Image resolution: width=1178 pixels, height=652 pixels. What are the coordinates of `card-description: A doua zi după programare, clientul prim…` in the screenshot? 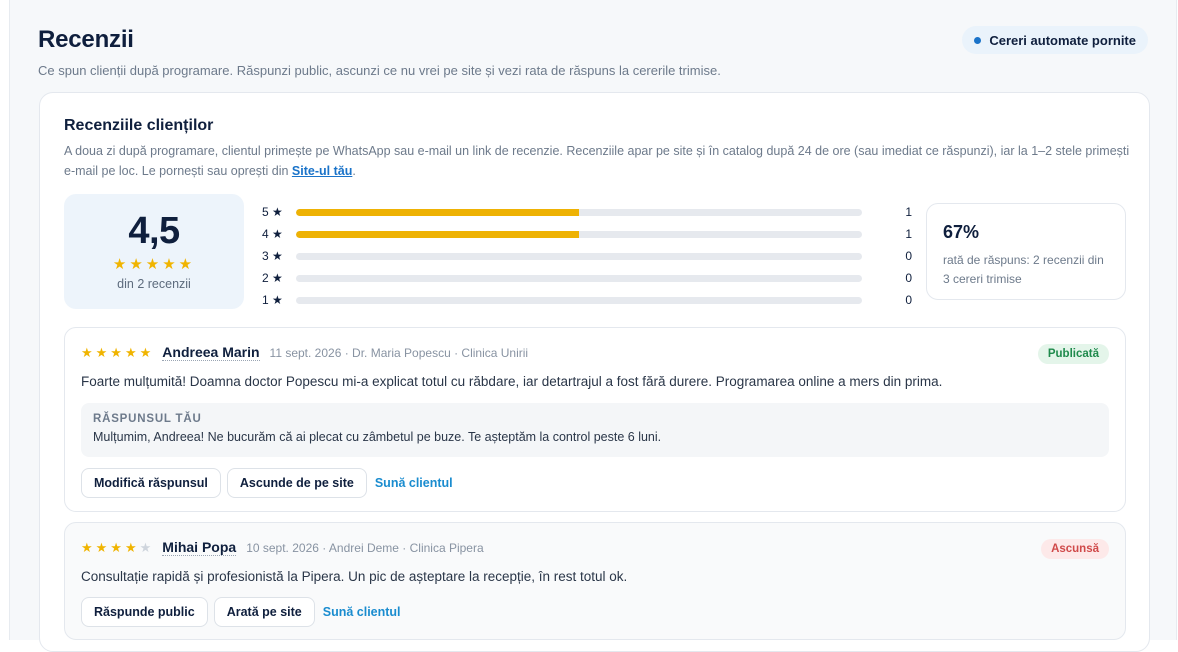 It's located at (599, 161).